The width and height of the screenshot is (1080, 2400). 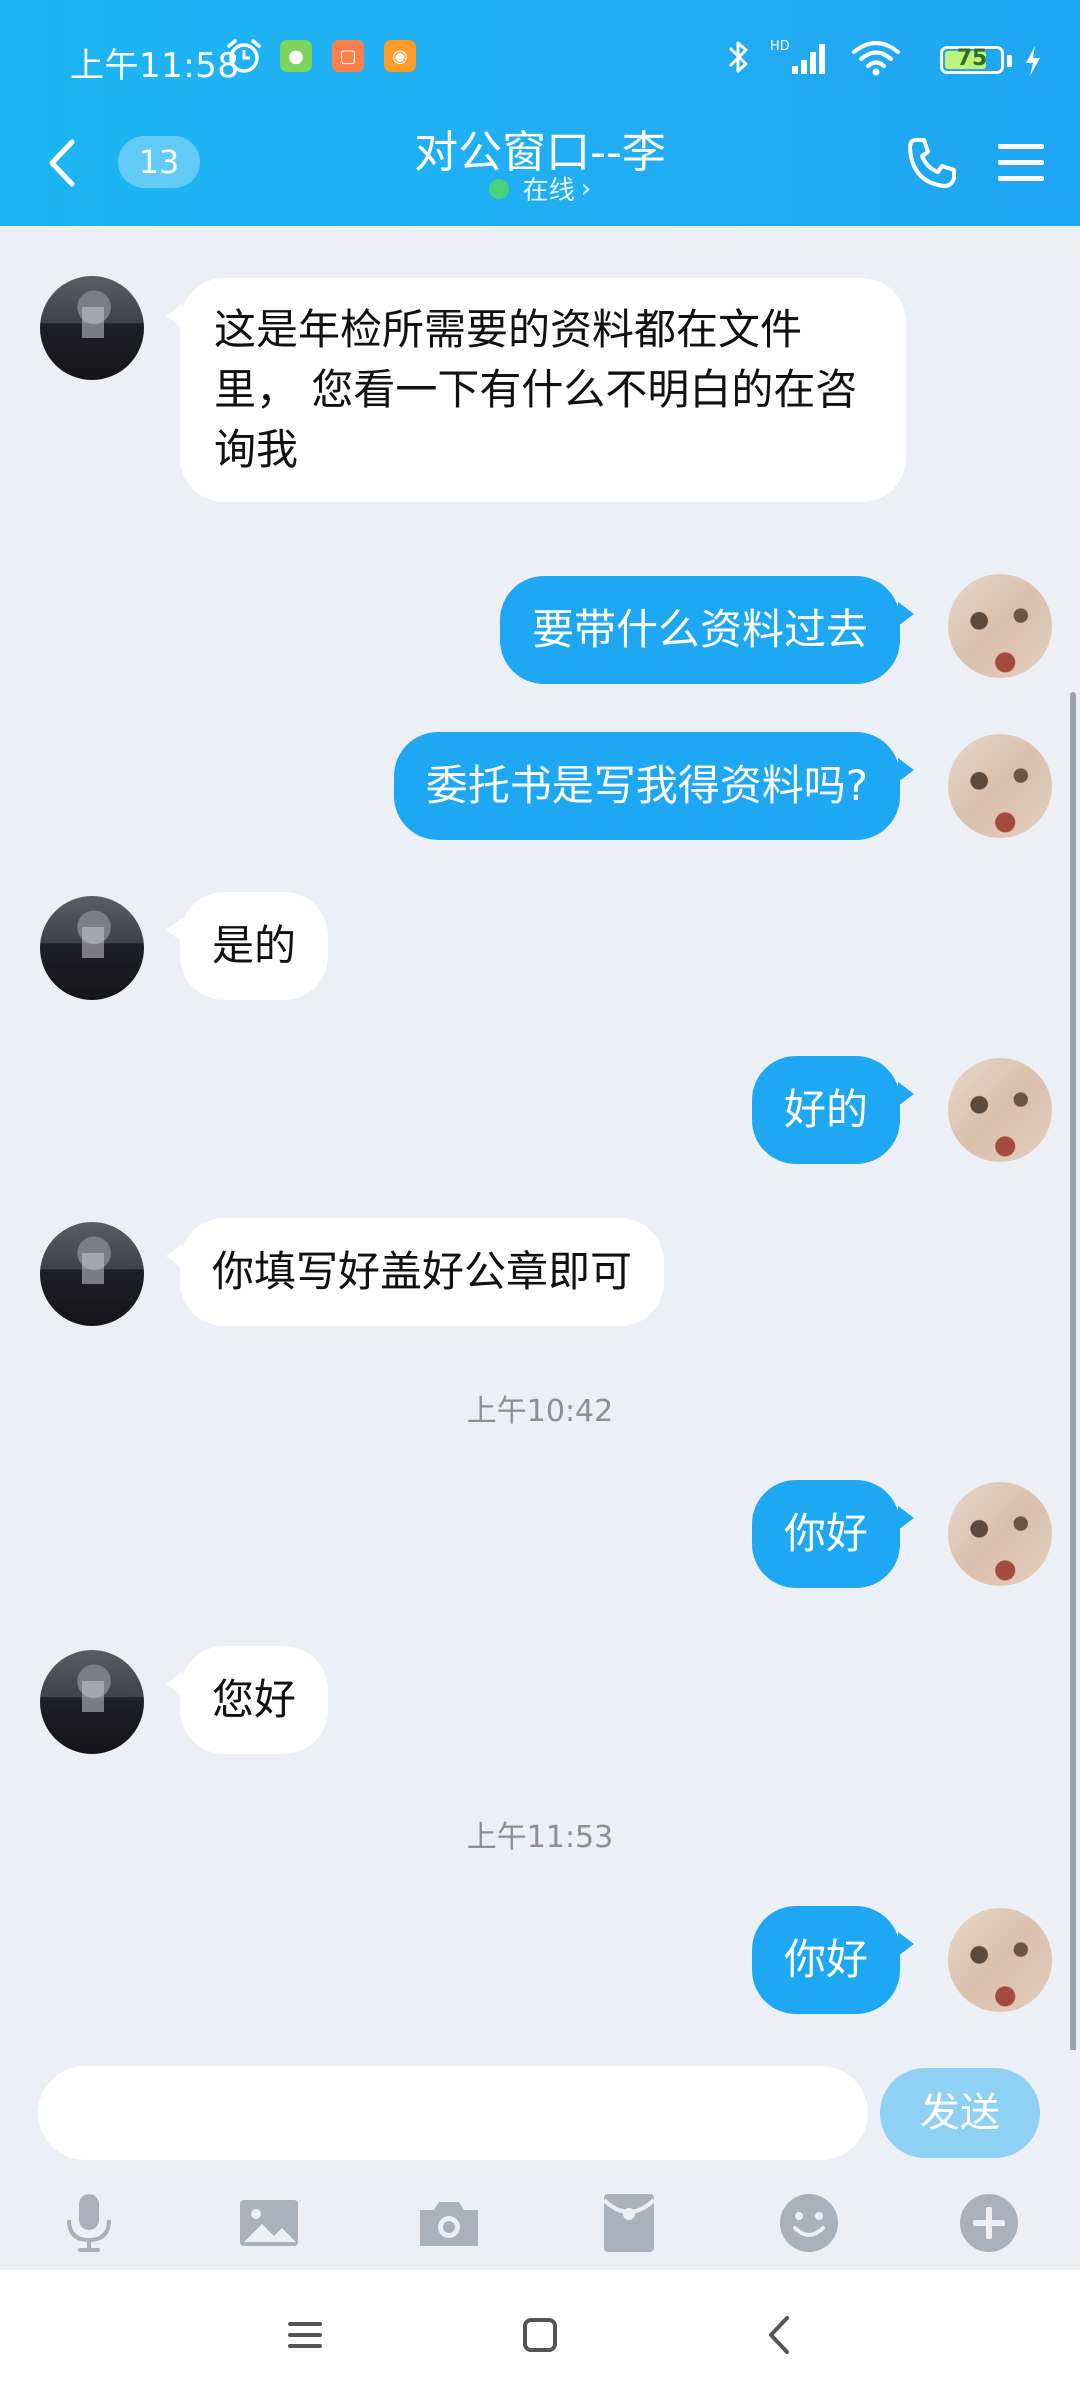 I want to click on mi-store-icon: ▢, so click(x=348, y=56).